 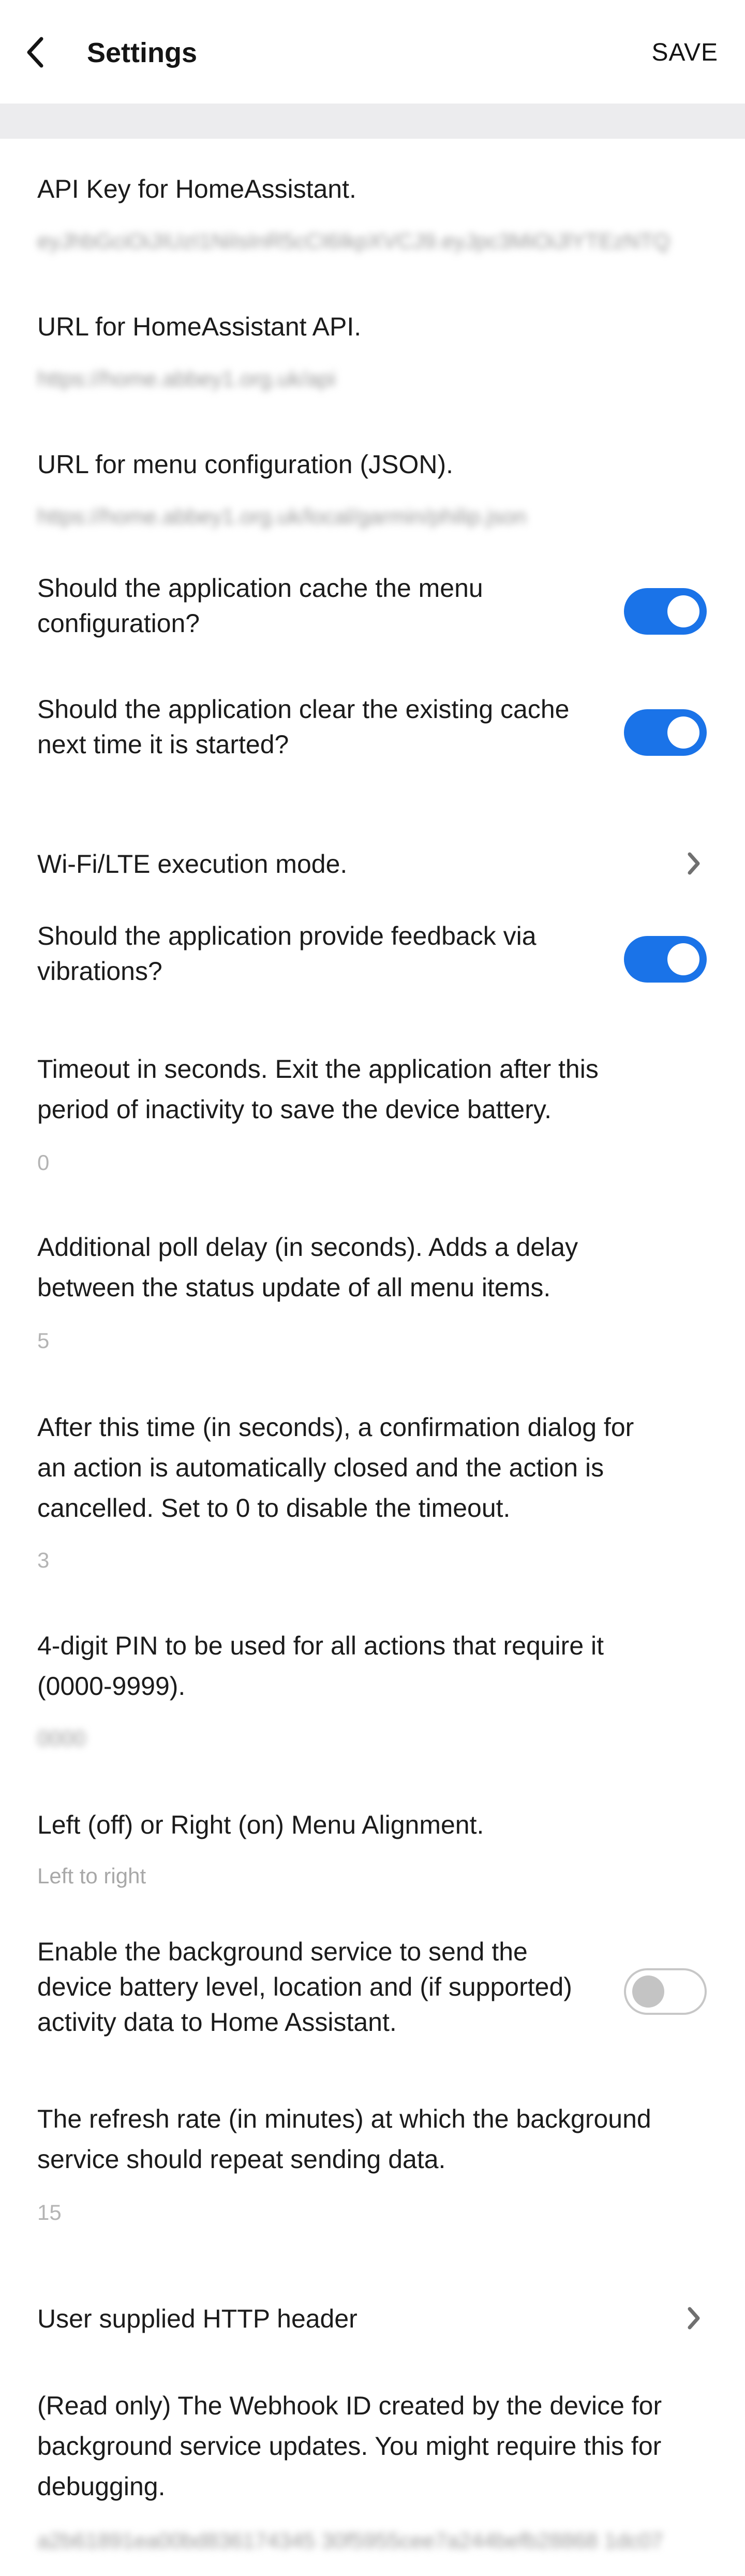 I want to click on menu-url-label: URL for menu configuration (JSON)., so click(x=246, y=464).